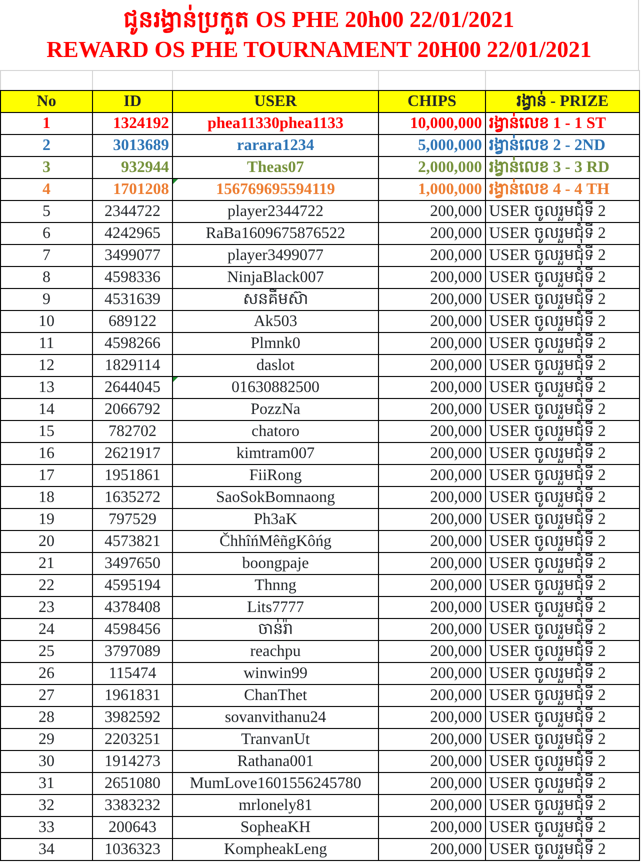 The height and width of the screenshot is (863, 642). Describe the element at coordinates (132, 717) in the screenshot. I see `table-cell: 3982592` at that location.